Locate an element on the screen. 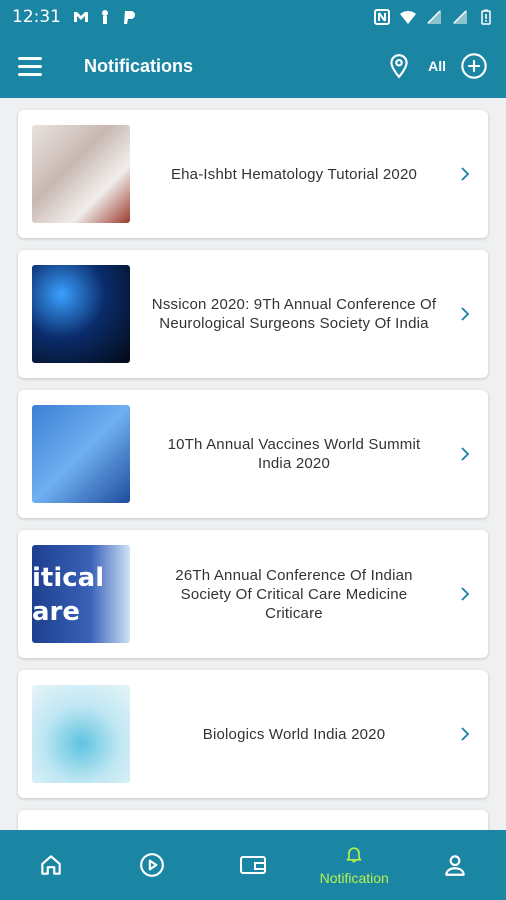  menu-button is located at coordinates (33, 66).